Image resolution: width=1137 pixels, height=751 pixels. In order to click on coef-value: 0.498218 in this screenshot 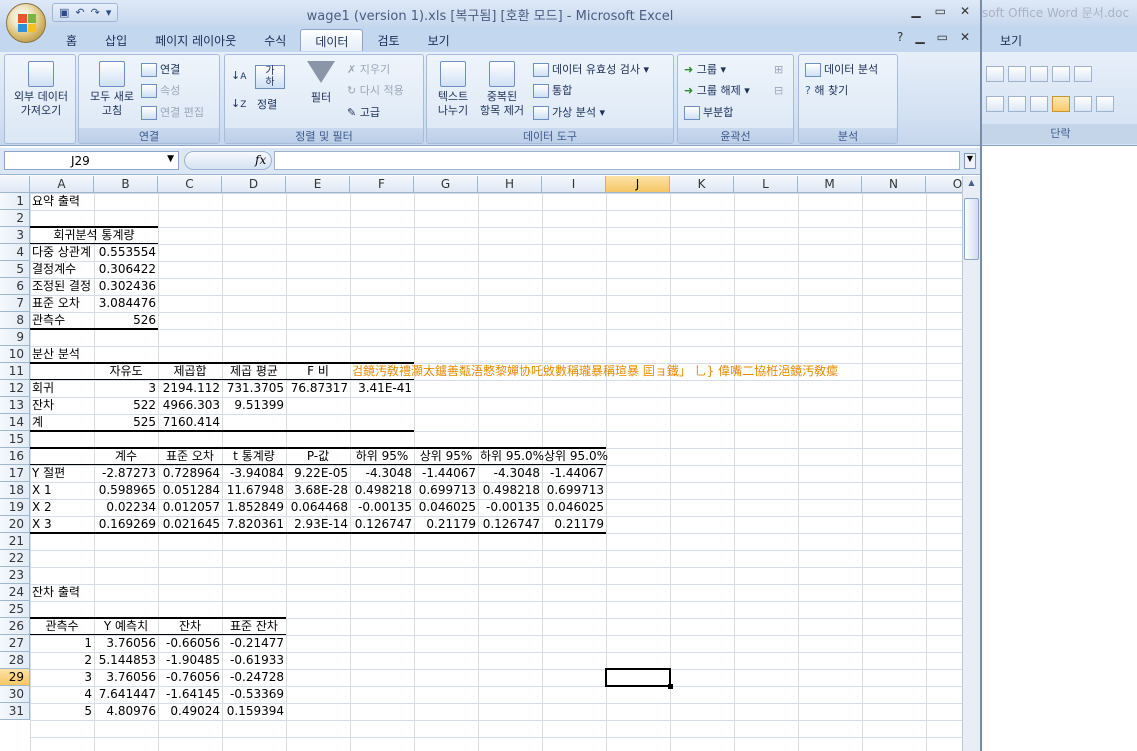, I will do `click(510, 490)`.